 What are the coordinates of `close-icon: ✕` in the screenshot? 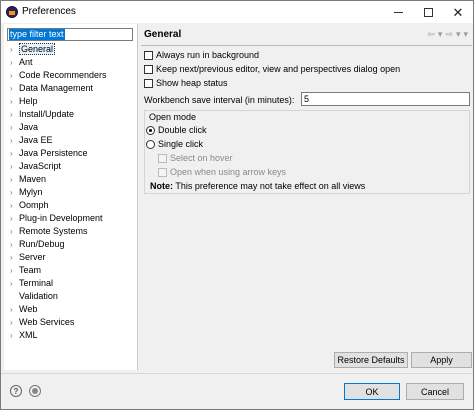 It's located at (458, 12).